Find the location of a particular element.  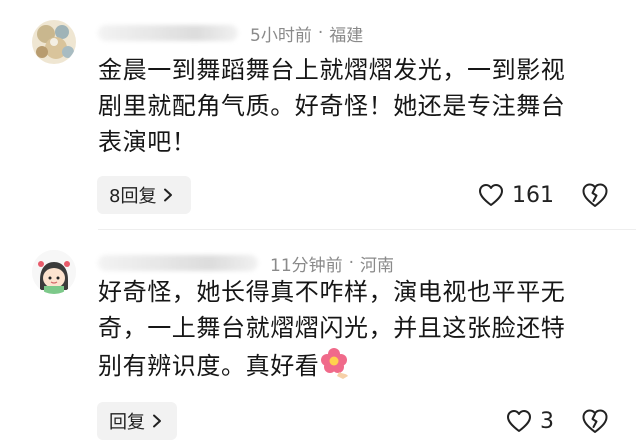

comment-time: 5小时前 is located at coordinates (281, 35).